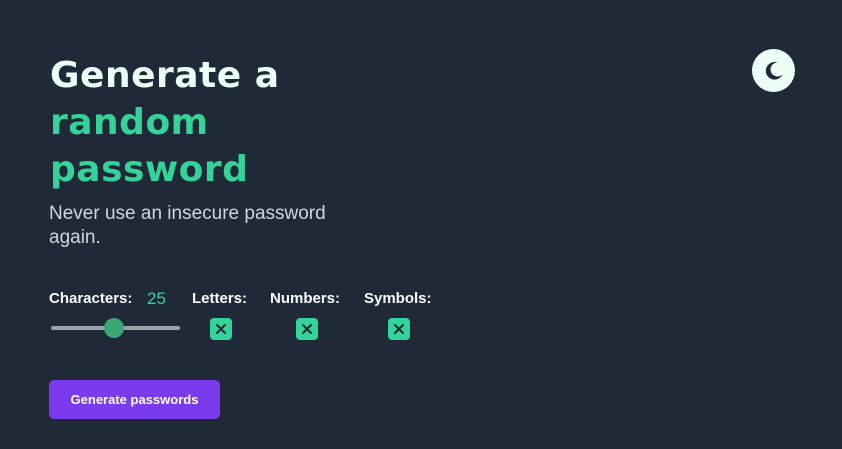 The image size is (842, 449). I want to click on page-subtitle: Never use an insecure password again., so click(187, 225).